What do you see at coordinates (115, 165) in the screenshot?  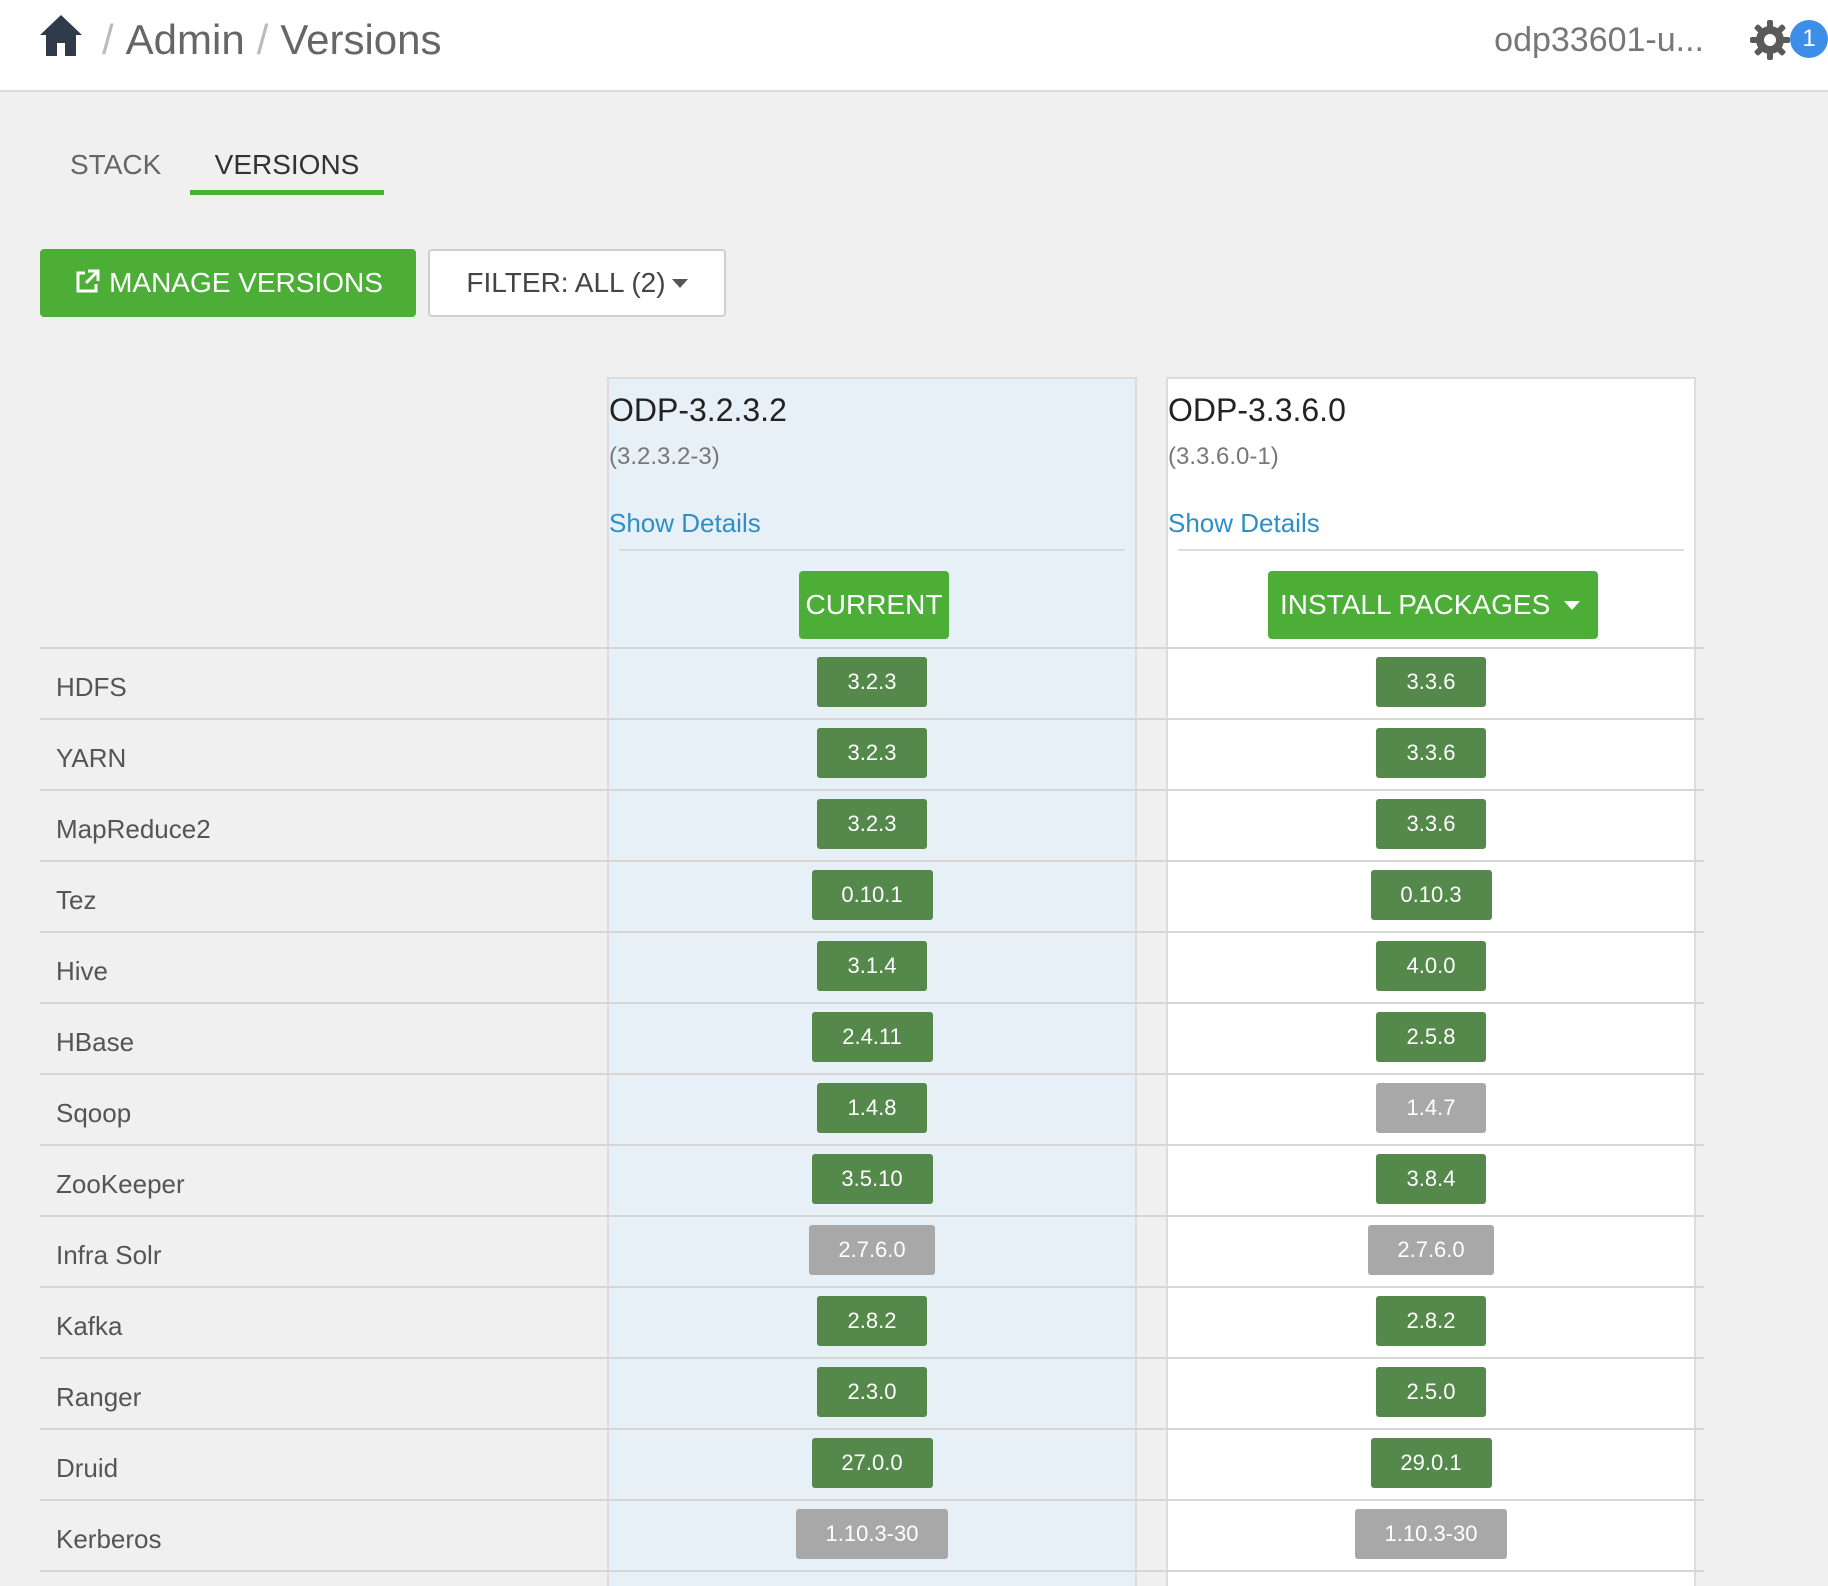 I see `tab-stack: STACK` at bounding box center [115, 165].